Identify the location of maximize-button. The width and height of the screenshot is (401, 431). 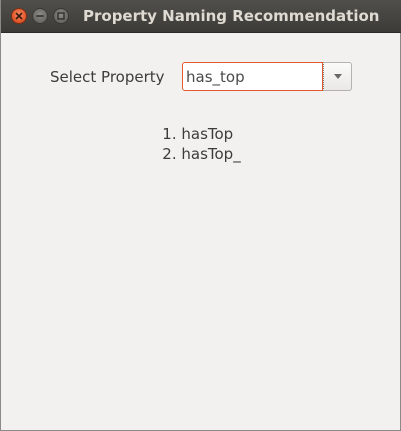
(61, 16).